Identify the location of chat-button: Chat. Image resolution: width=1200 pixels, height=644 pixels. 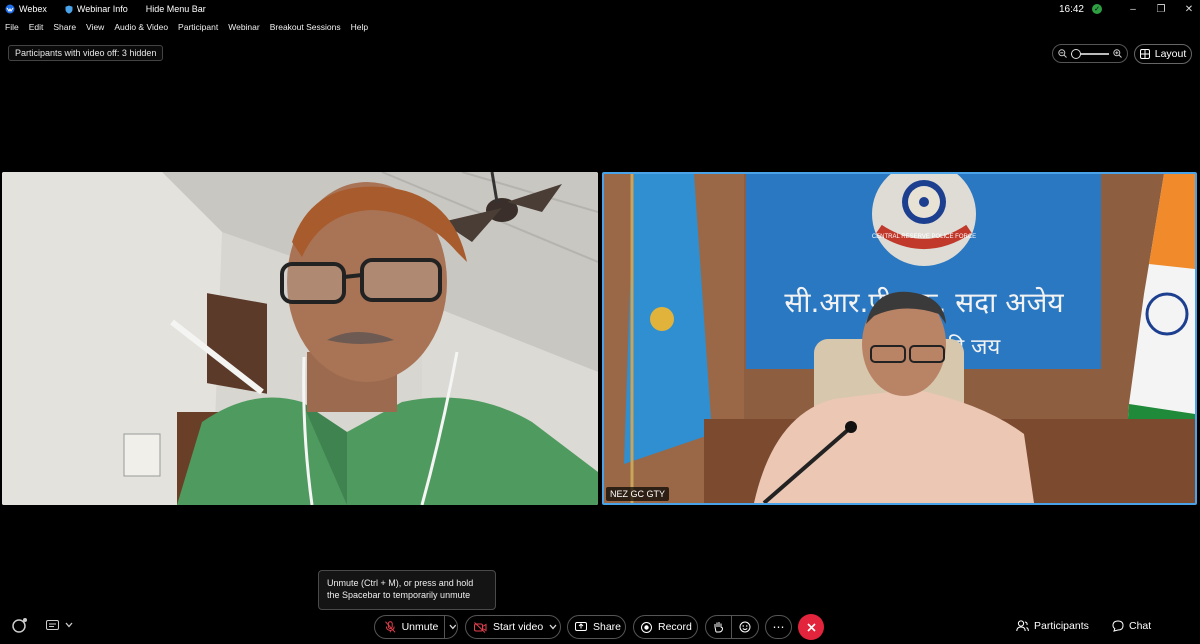
(1131, 626).